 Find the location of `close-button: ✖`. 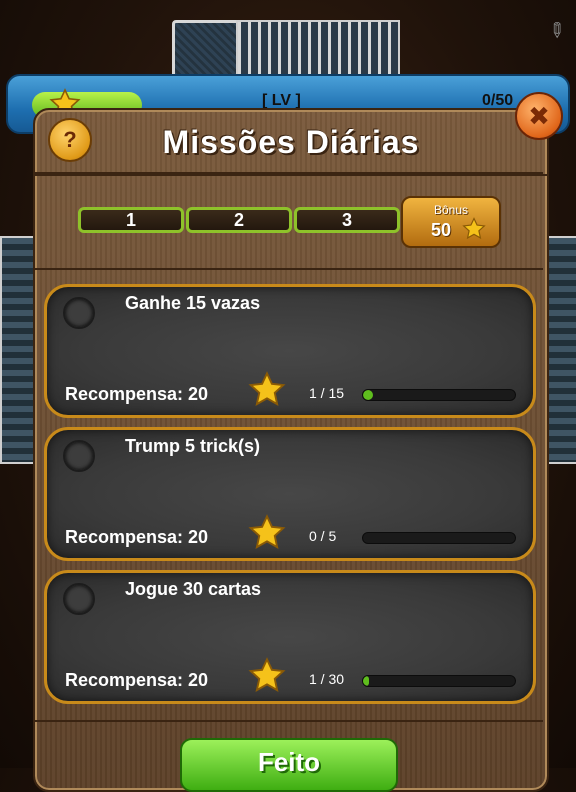

close-button: ✖ is located at coordinates (539, 116).